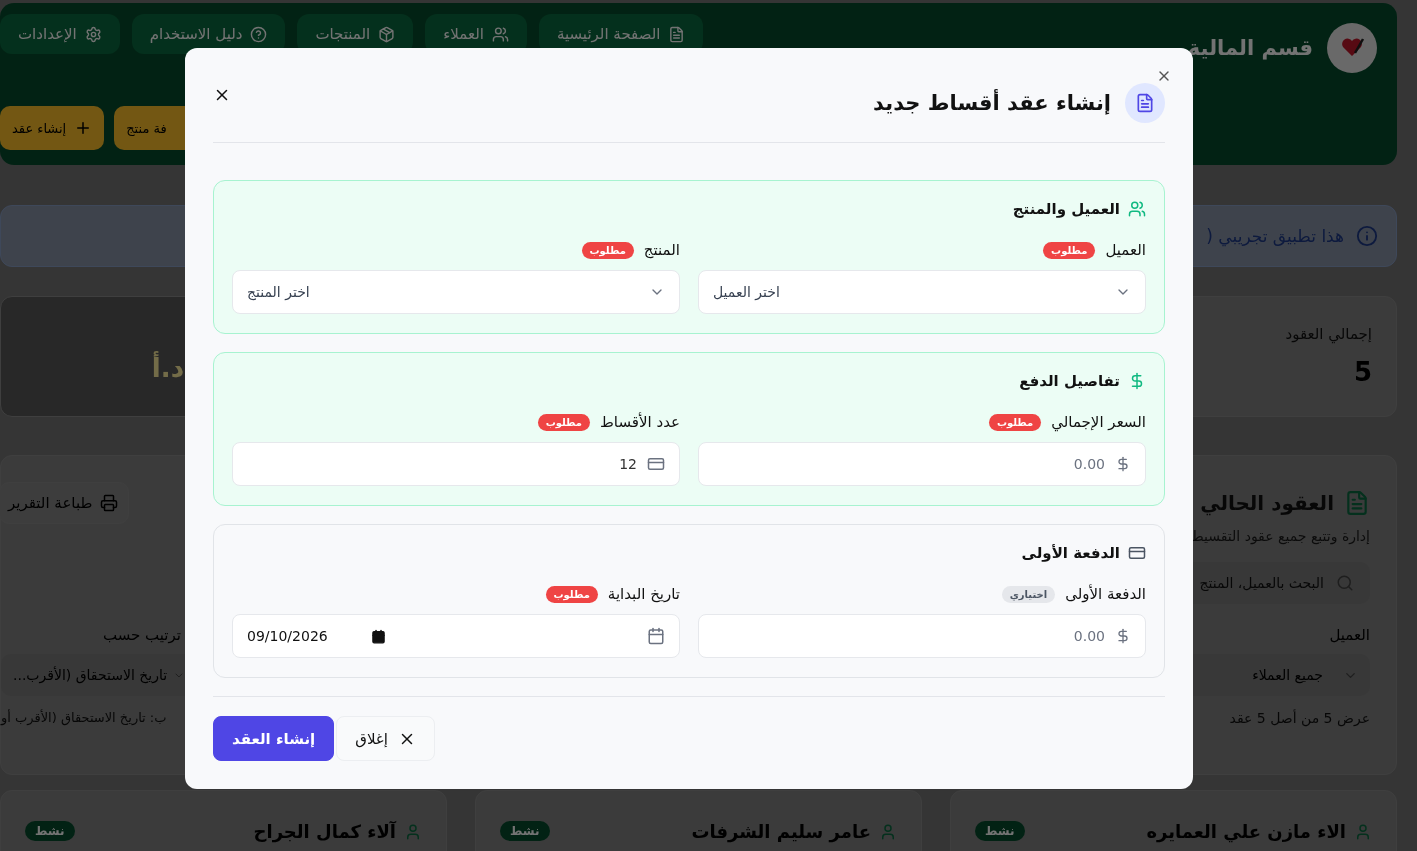  What do you see at coordinates (1246, 831) in the screenshot?
I see `customer-name: الاء مازن علي العمايره` at bounding box center [1246, 831].